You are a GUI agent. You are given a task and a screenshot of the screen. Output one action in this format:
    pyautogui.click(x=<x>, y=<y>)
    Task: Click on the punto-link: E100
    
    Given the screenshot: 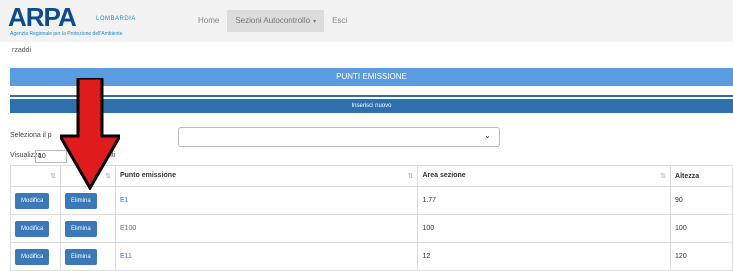 What is the action you would take?
    pyautogui.click(x=128, y=228)
    